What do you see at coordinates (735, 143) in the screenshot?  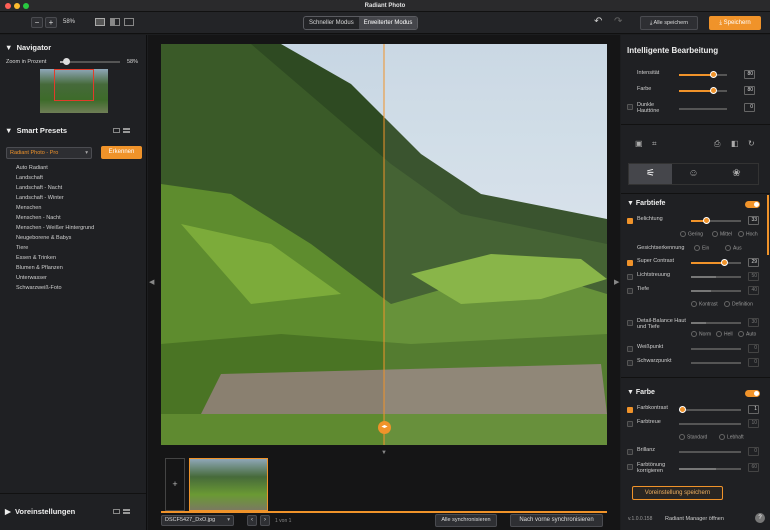 I see `compare-icon: ◧` at bounding box center [735, 143].